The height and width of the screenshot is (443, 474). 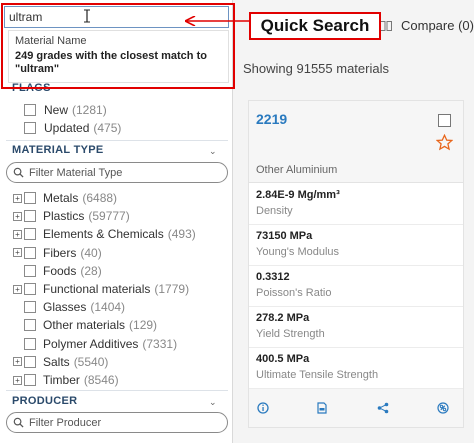 What do you see at coordinates (143, 325) in the screenshot?
I see `material-type-count: (129)` at bounding box center [143, 325].